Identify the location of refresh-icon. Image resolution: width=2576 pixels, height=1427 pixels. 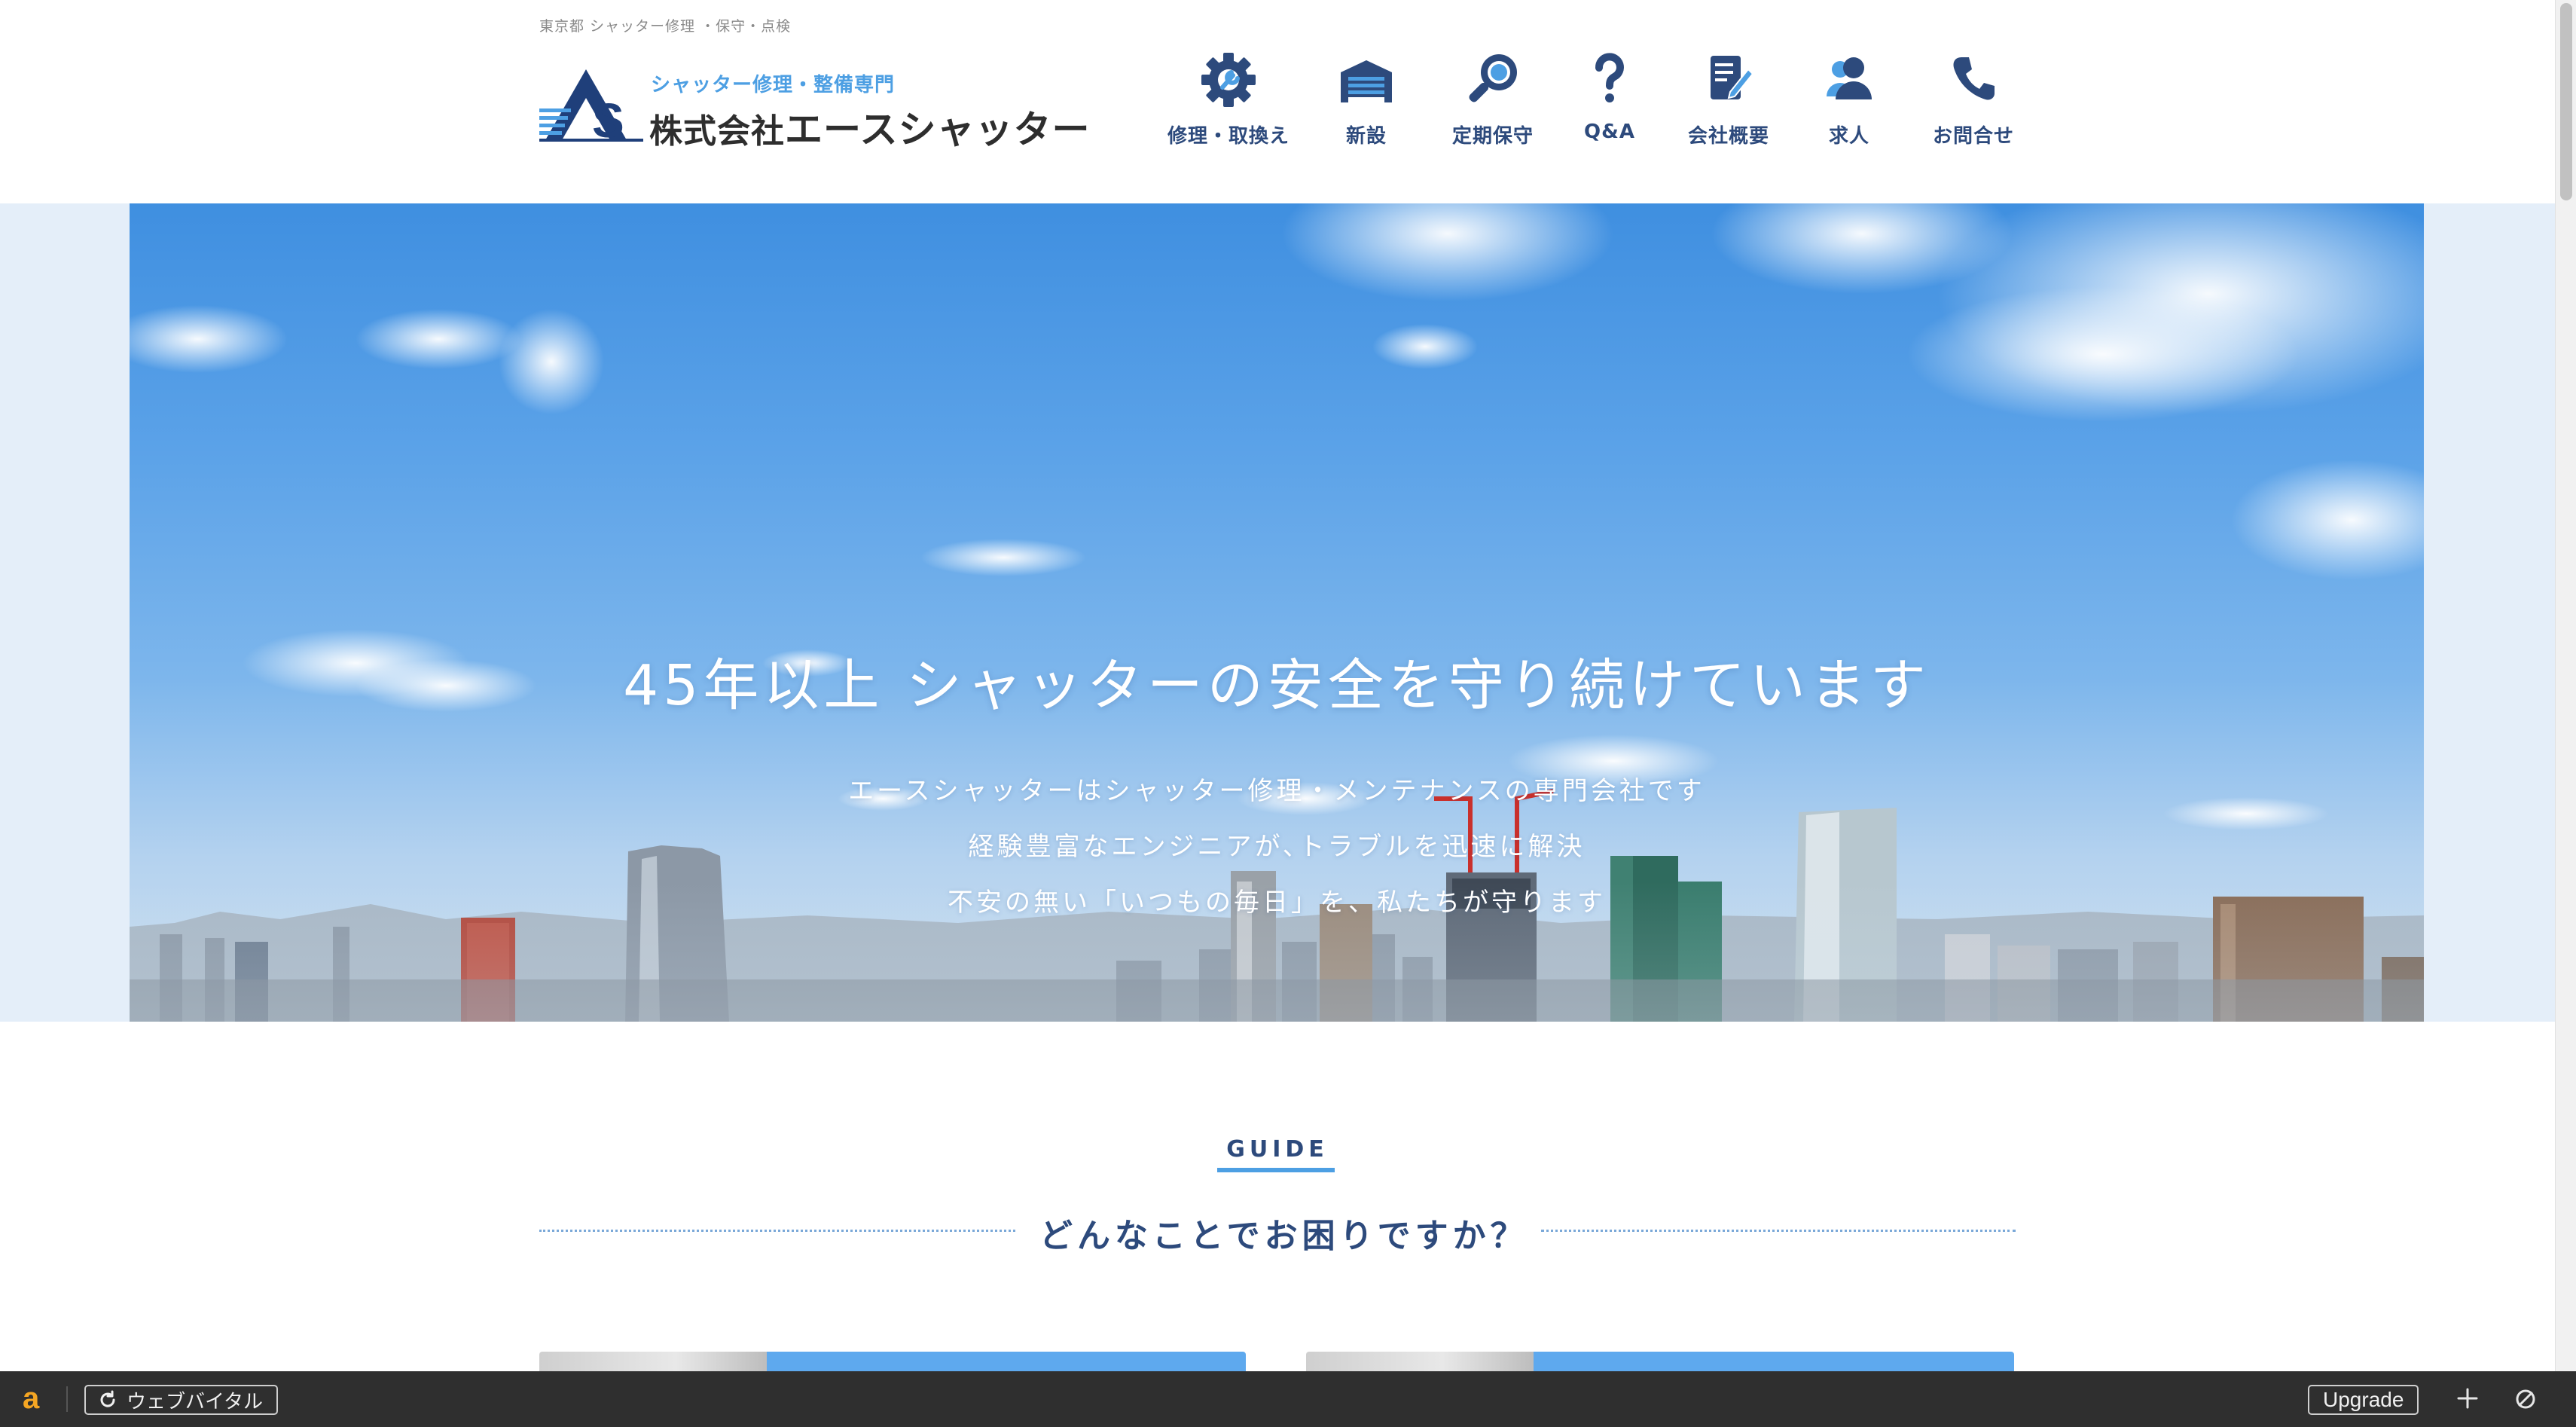
(108, 1398).